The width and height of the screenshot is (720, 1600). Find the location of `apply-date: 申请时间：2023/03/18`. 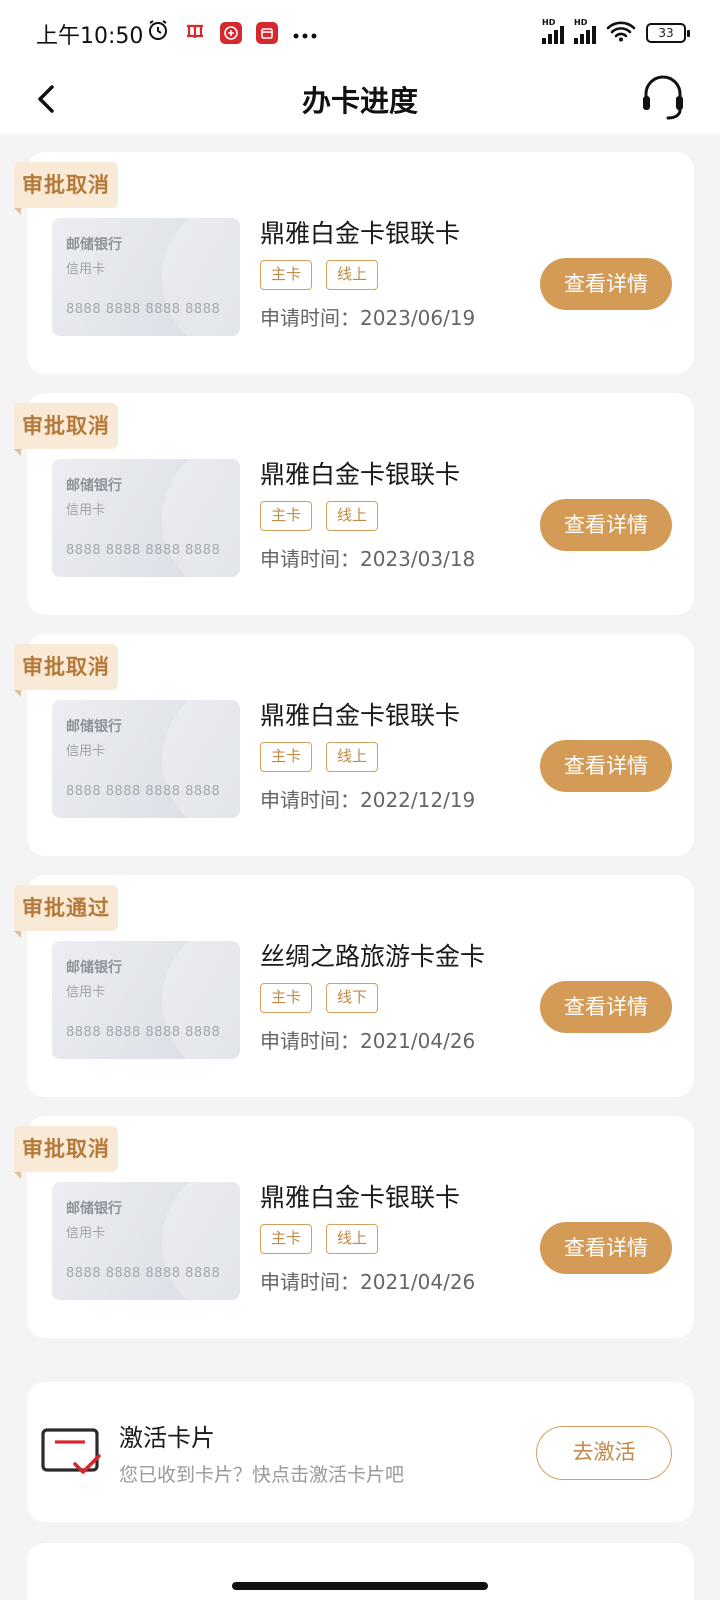

apply-date: 申请时间：2023/03/18 is located at coordinates (368, 559).